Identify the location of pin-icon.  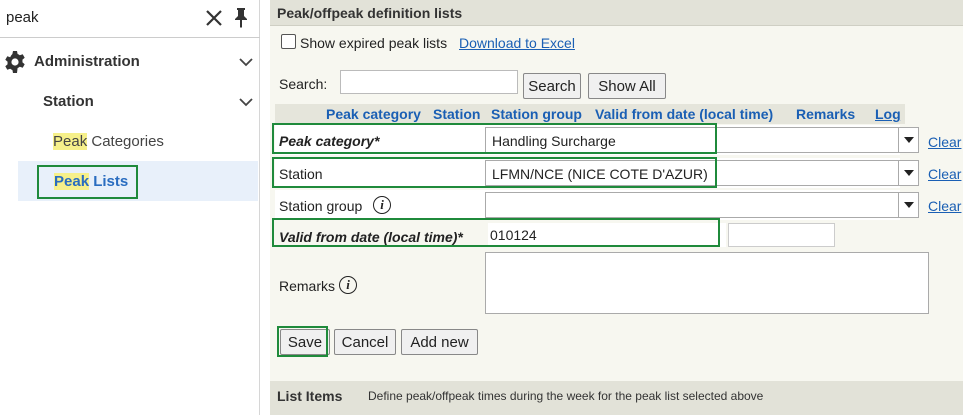
(241, 18).